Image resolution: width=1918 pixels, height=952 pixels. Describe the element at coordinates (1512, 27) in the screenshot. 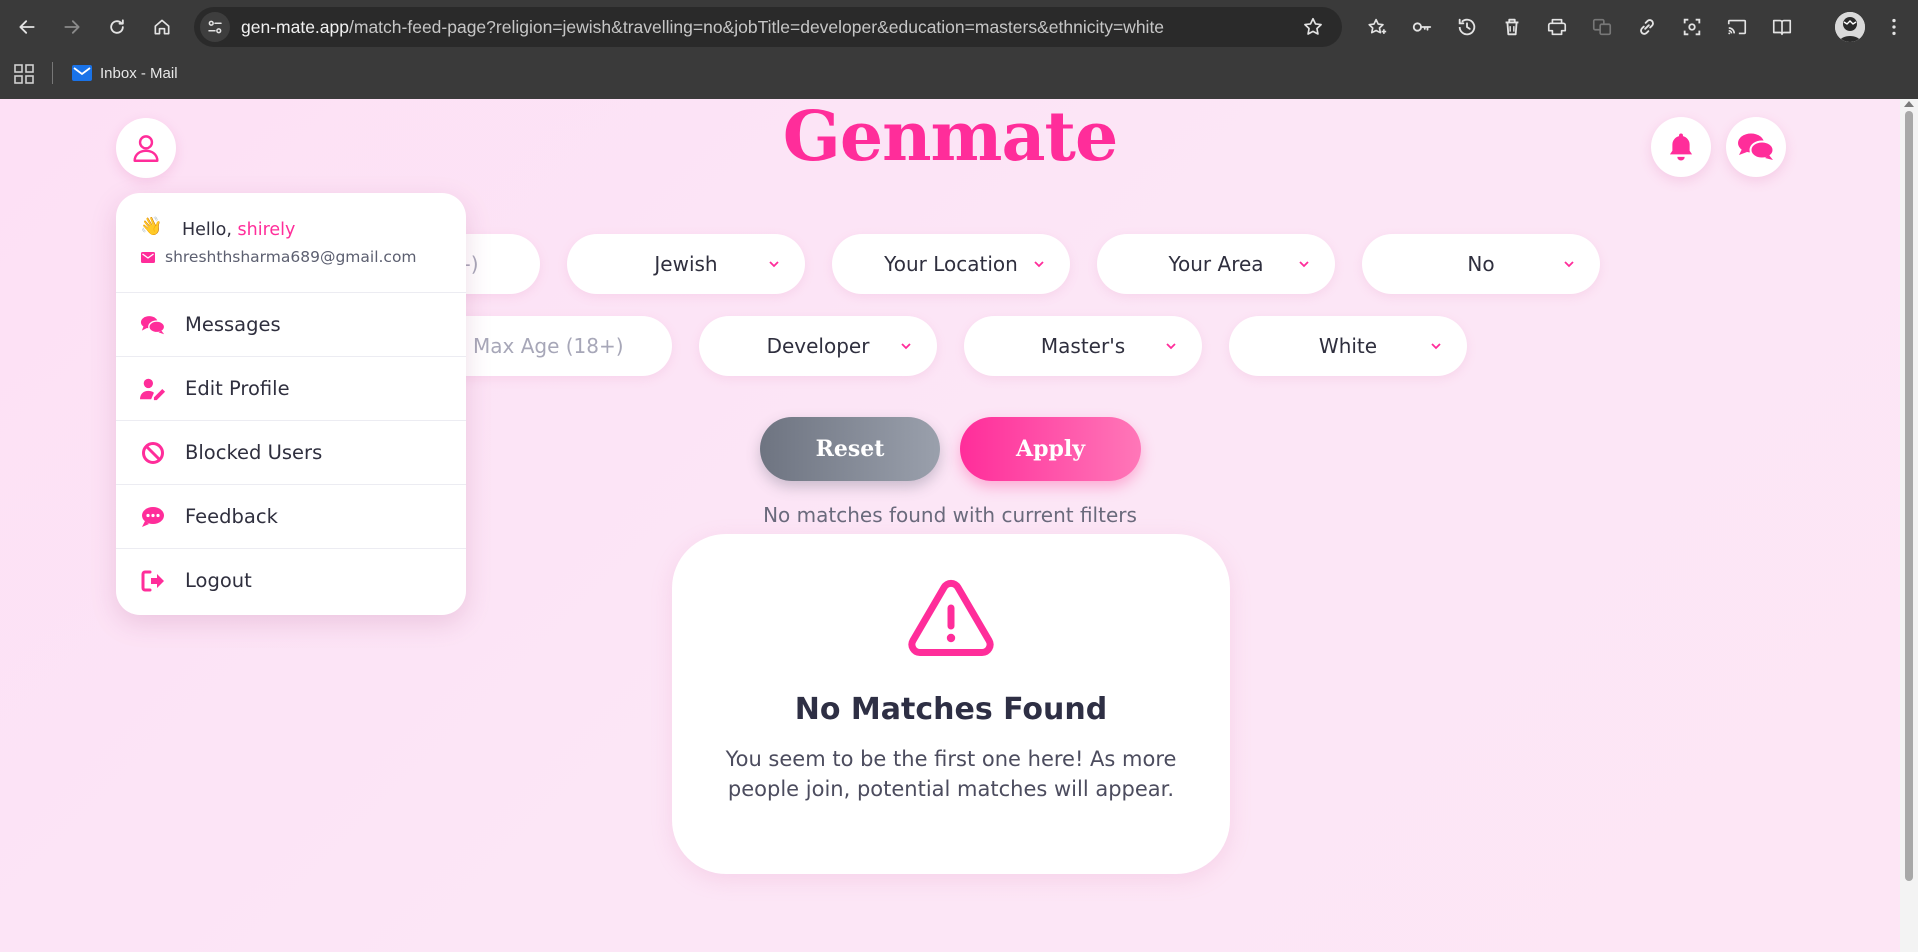

I see `trash-icon` at that location.